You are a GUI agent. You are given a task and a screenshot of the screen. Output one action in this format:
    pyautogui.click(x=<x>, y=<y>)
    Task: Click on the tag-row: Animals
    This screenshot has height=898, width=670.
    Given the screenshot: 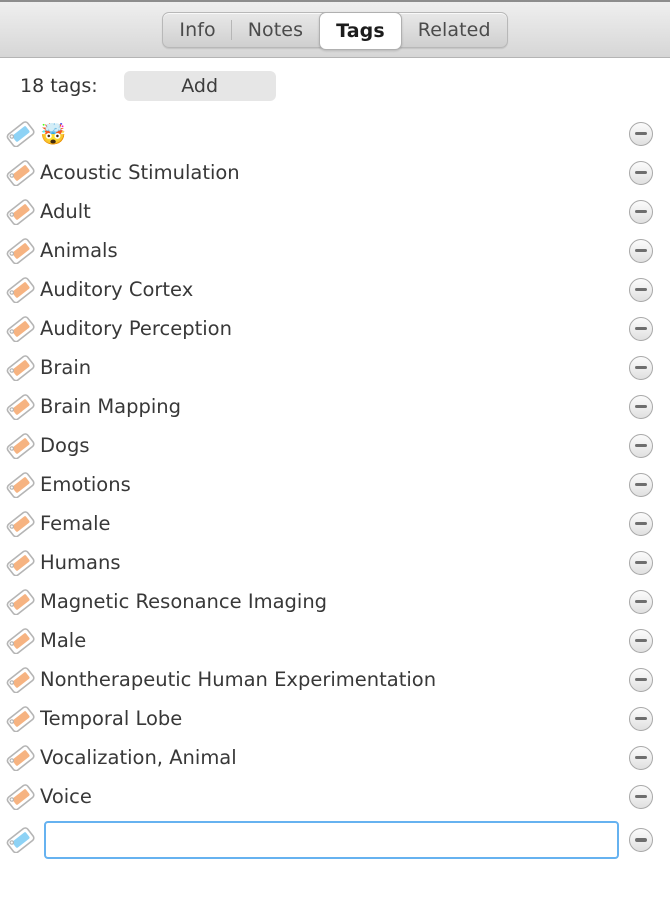 What is the action you would take?
    pyautogui.click(x=335, y=250)
    